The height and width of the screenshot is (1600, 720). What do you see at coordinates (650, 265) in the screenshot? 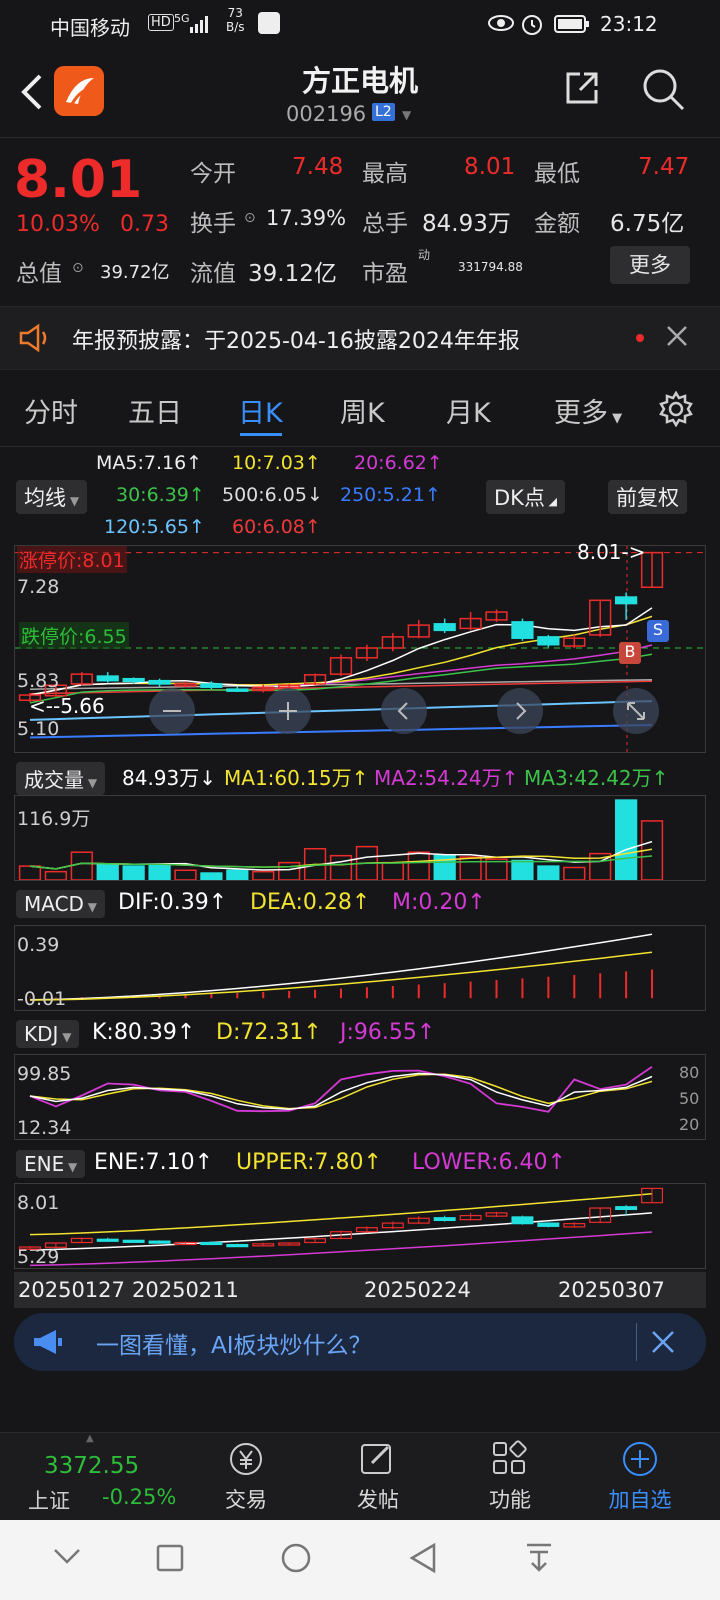
I see `more-button: 更多` at bounding box center [650, 265].